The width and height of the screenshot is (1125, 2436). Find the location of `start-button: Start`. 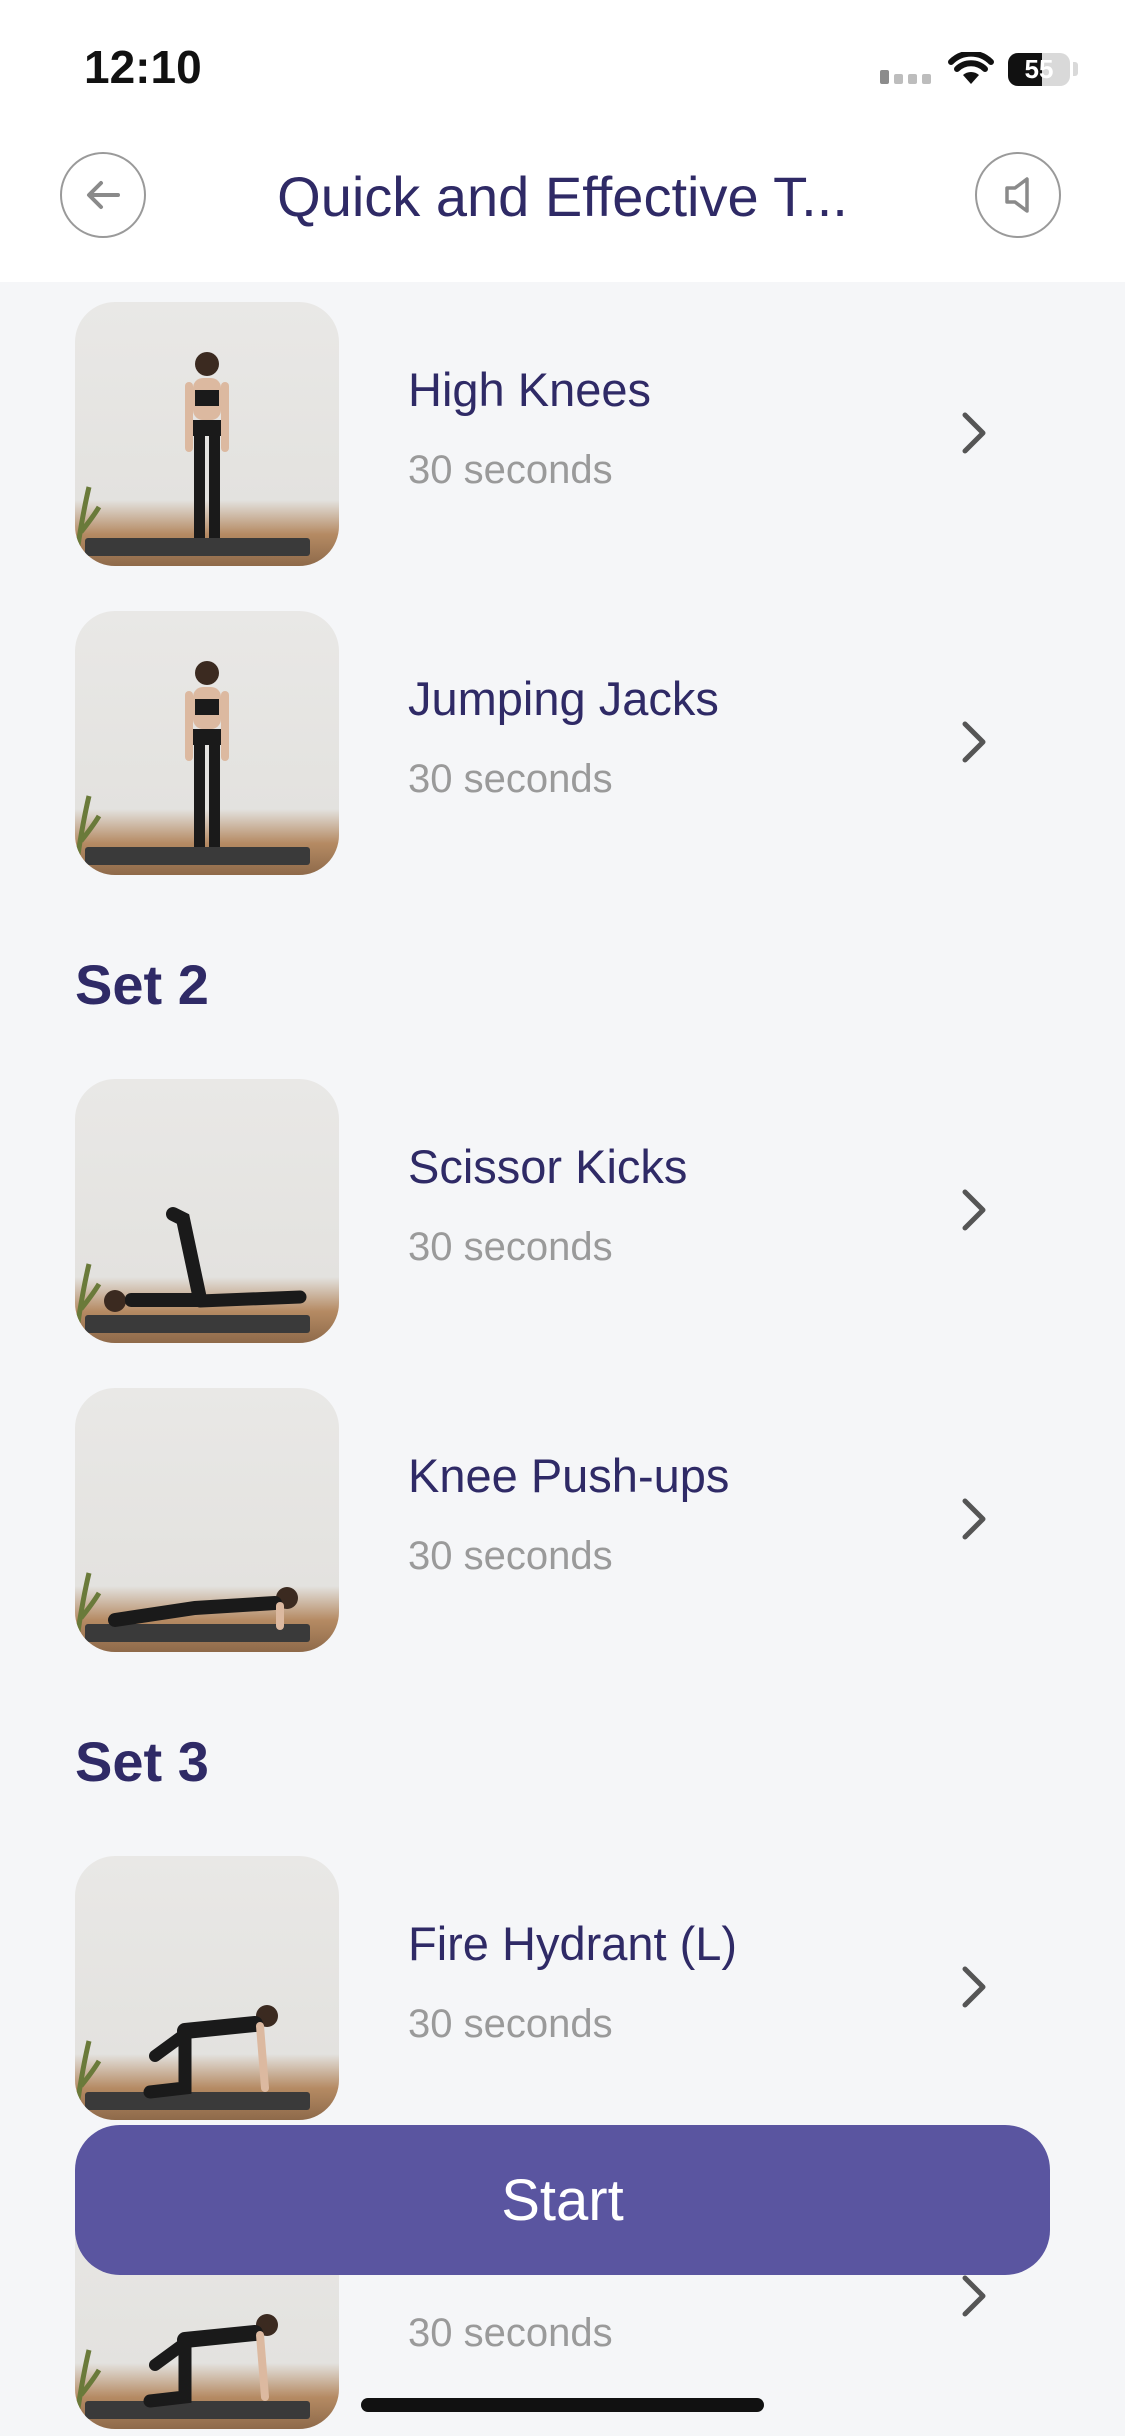

start-button: Start is located at coordinates (562, 2200).